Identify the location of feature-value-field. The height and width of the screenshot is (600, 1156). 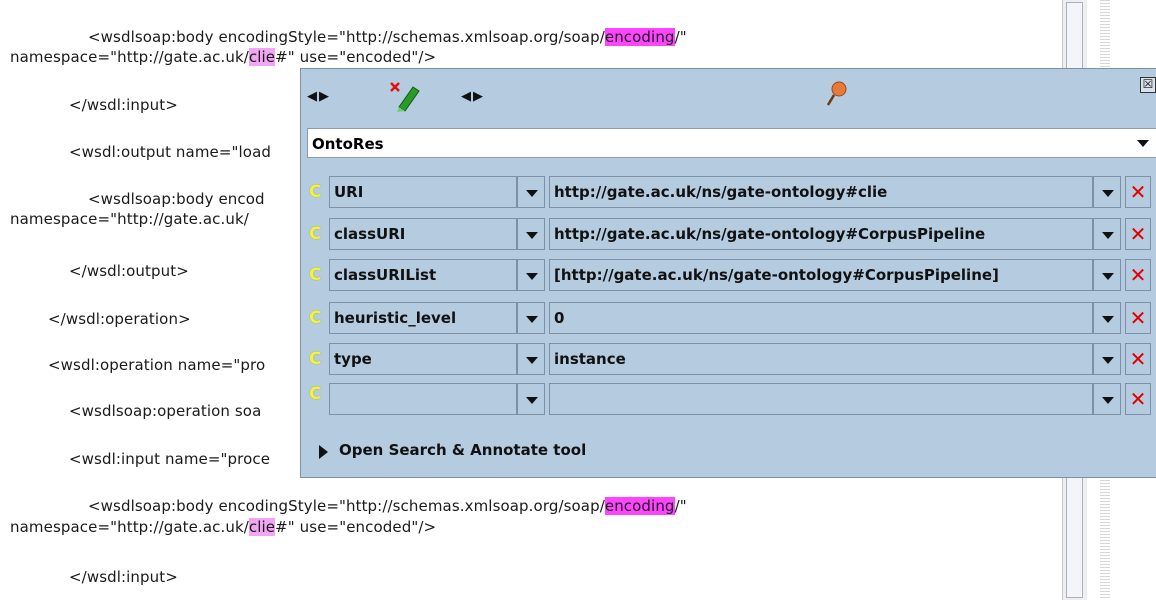
(821, 399).